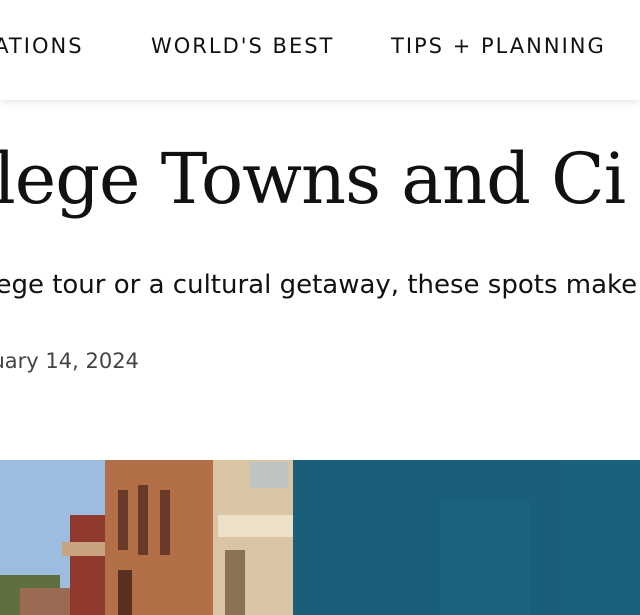  Describe the element at coordinates (69, 361) in the screenshot. I see `publish-date: oruary 14, 2024` at that location.